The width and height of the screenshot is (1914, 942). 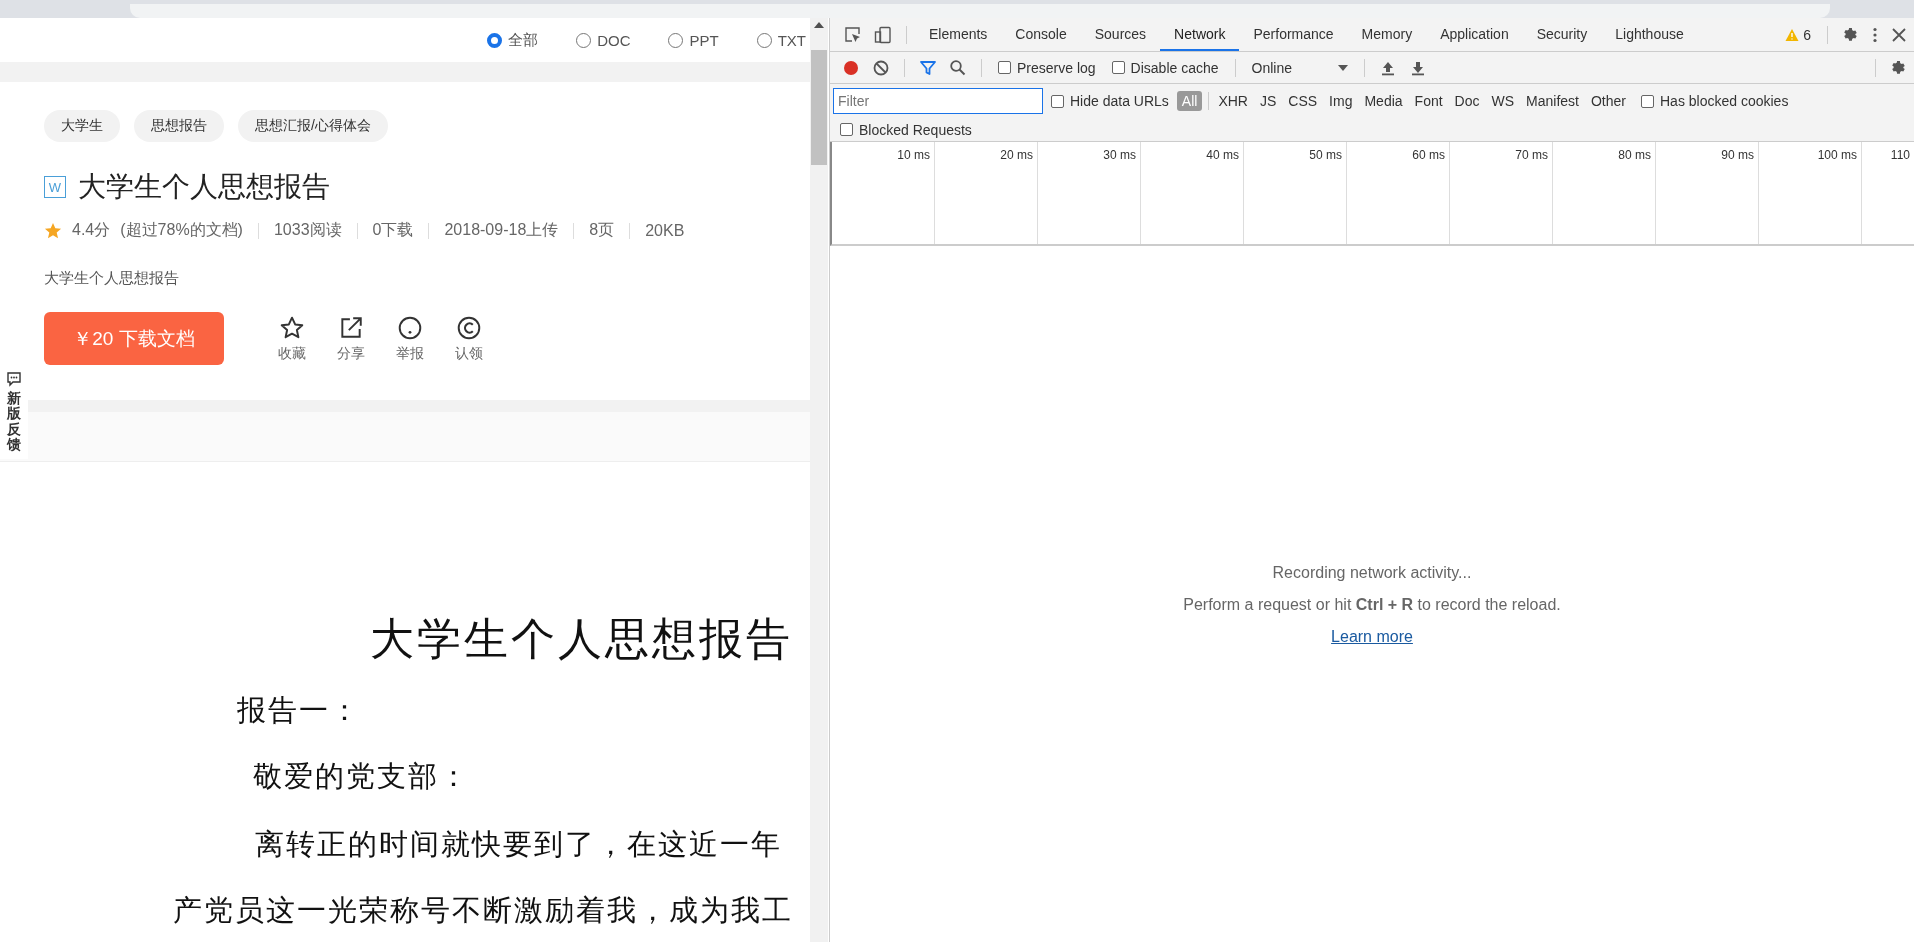 What do you see at coordinates (581, 640) in the screenshot?
I see `document-heading: 大学生个人思想报告` at bounding box center [581, 640].